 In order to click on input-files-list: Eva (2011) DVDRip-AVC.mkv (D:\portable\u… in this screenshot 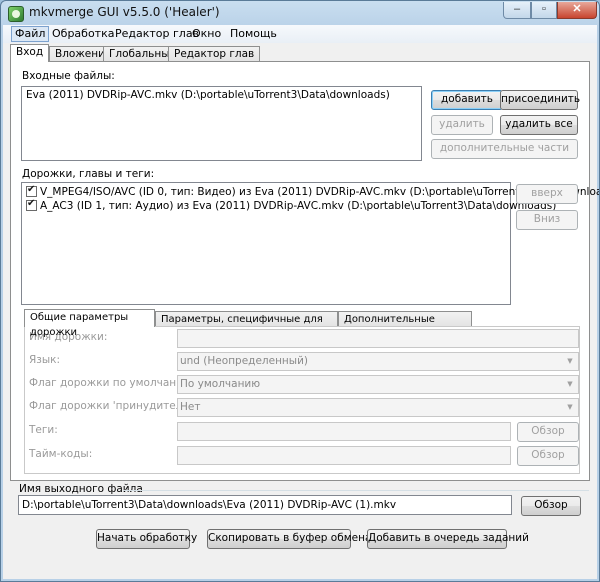, I will do `click(221, 123)`.